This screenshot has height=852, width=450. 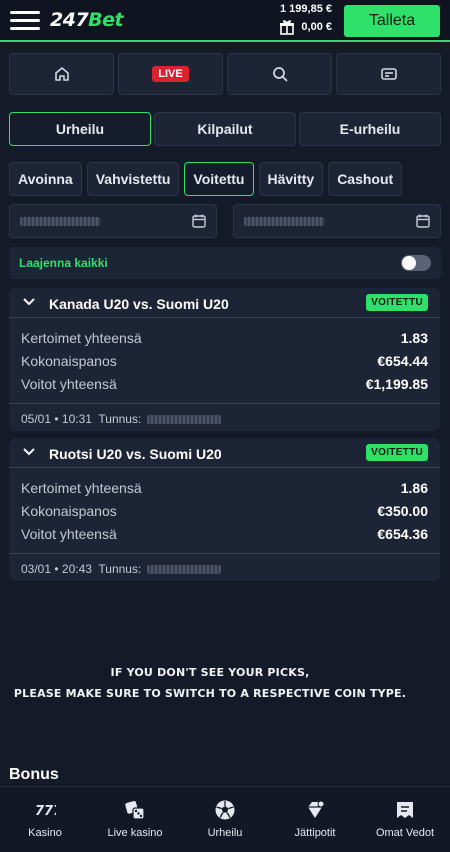 I want to click on filter-voitettu: Voitettu, so click(x=219, y=179).